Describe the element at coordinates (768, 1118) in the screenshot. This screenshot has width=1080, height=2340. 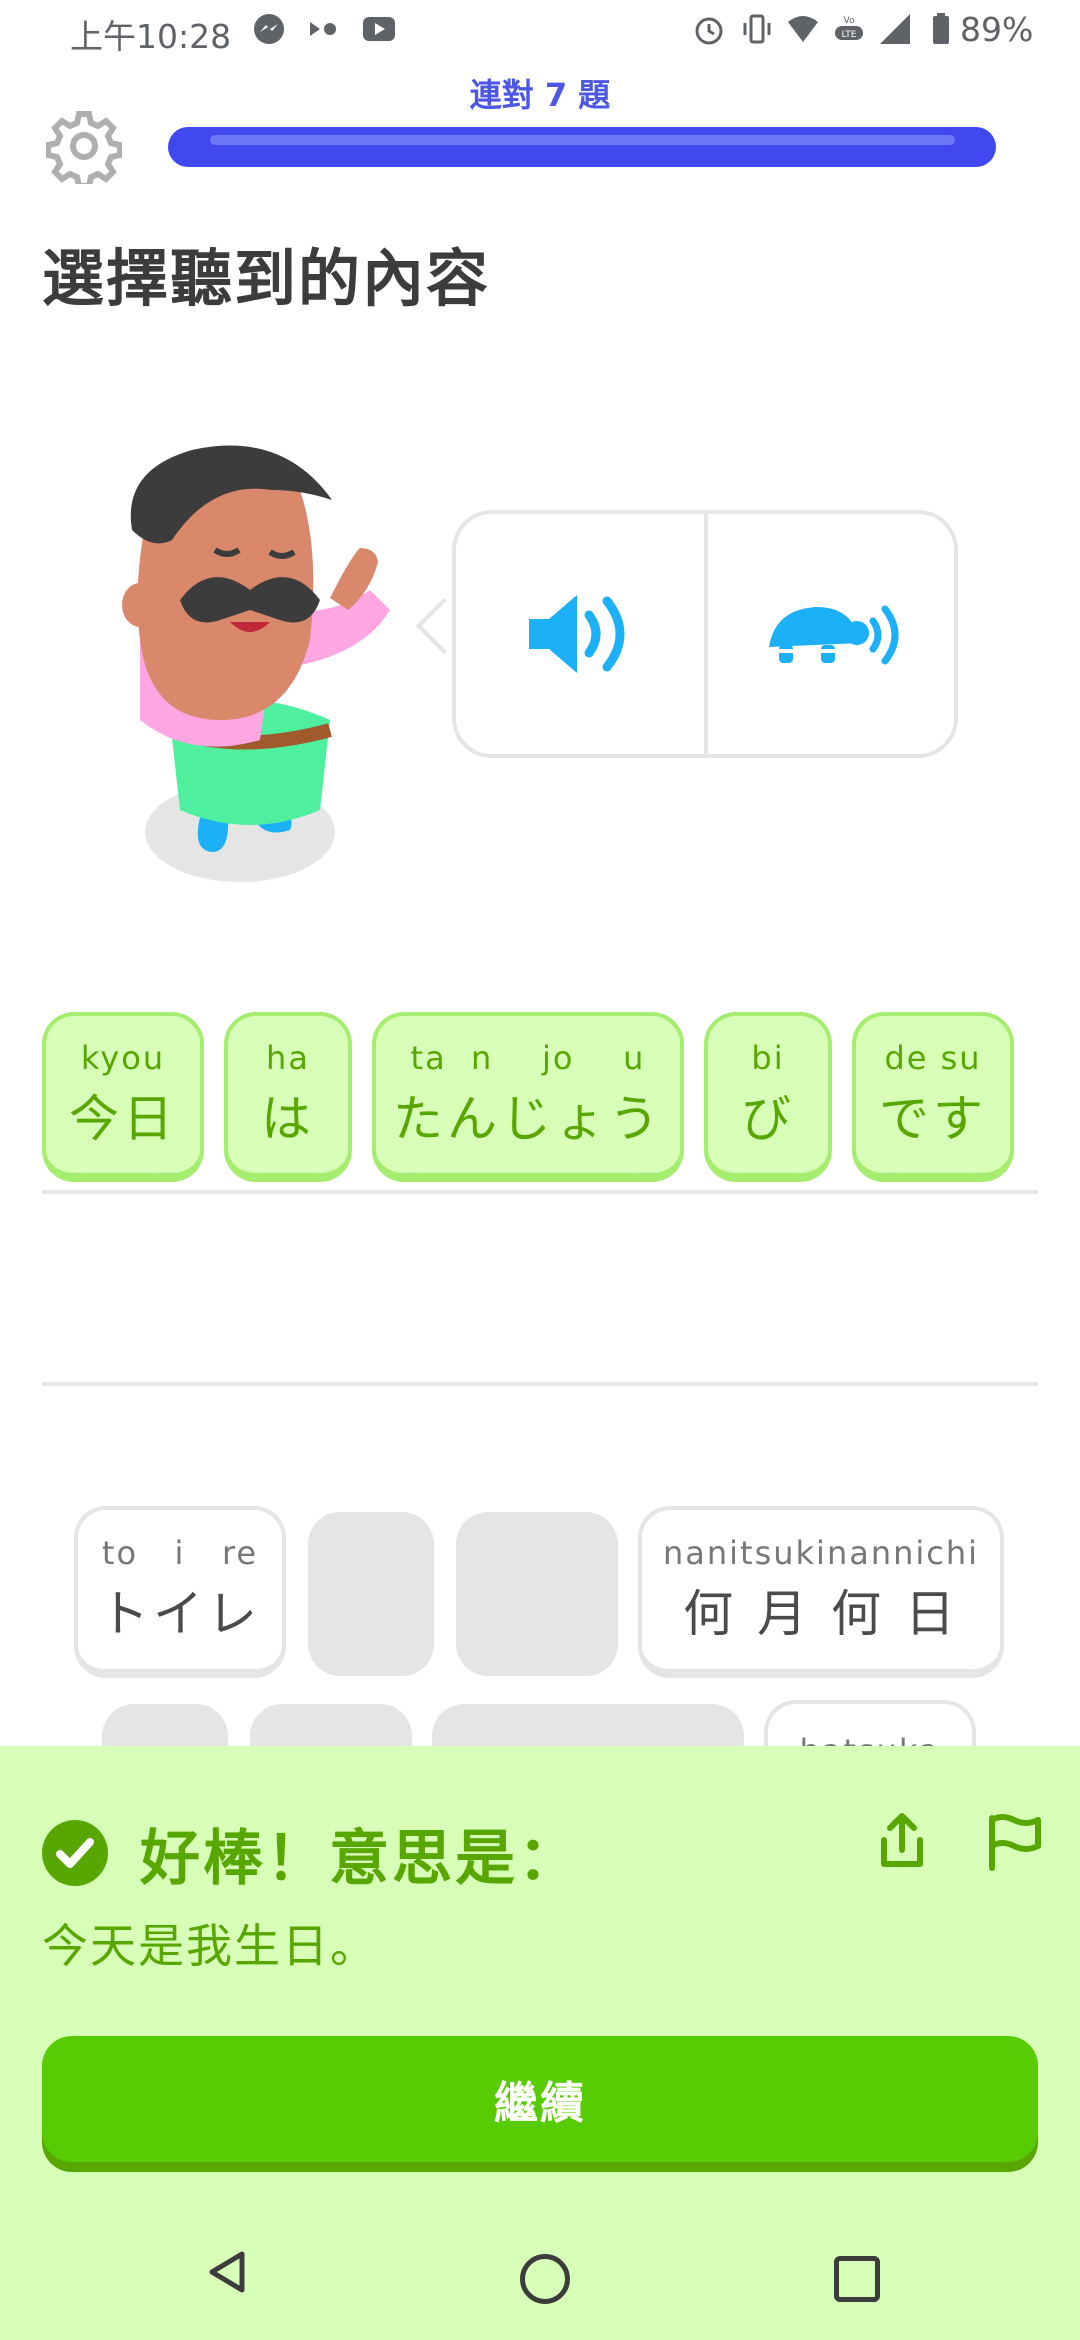
I see `tile-text: び` at that location.